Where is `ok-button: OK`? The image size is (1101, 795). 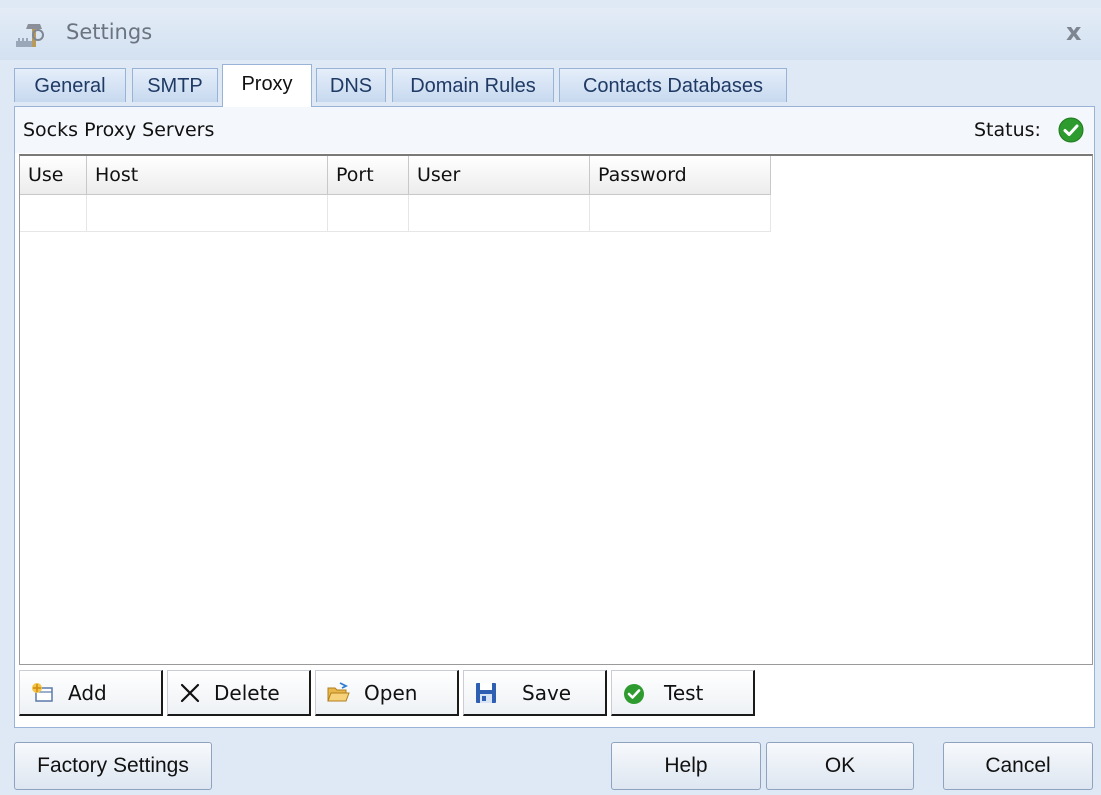 ok-button: OK is located at coordinates (840, 766).